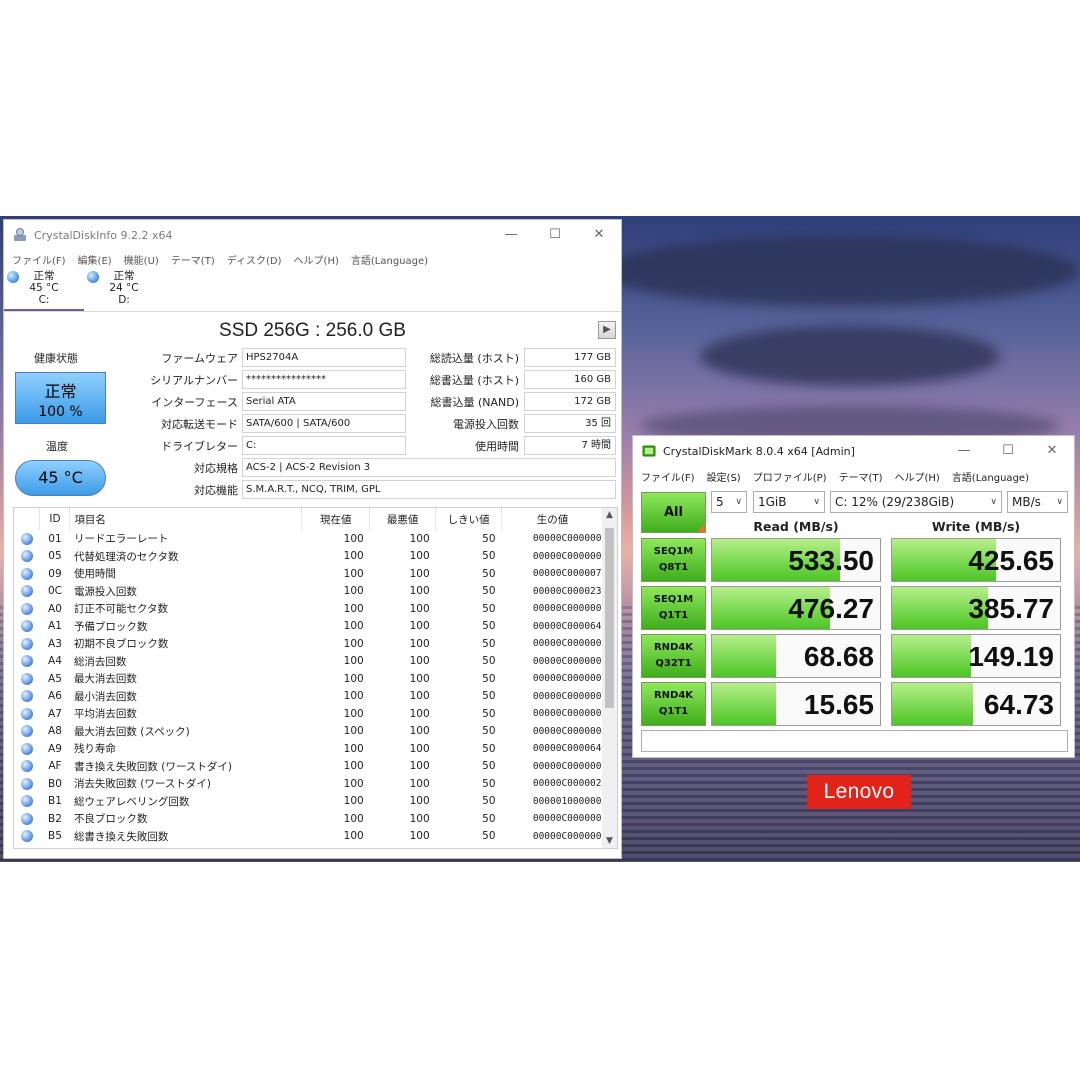  Describe the element at coordinates (324, 423) in the screenshot. I see `transfer-mode-value: SATA/600 | SATA/600` at that location.